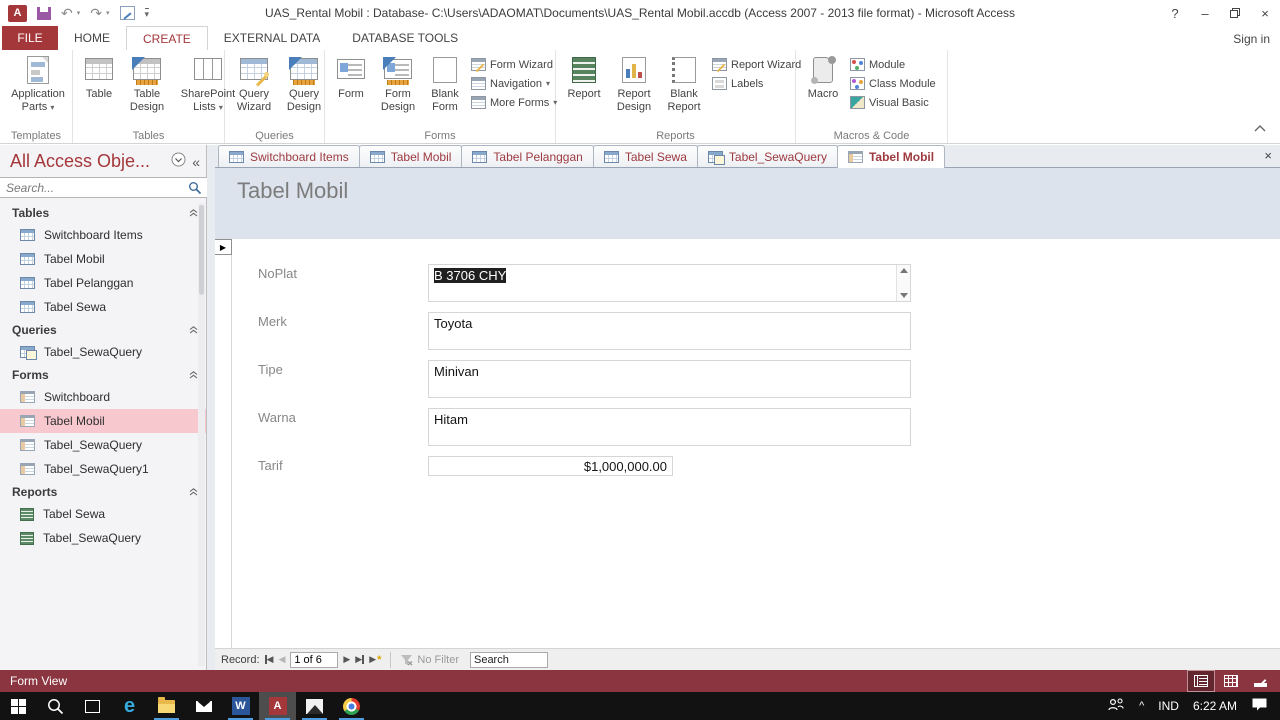 The image size is (1280, 720). What do you see at coordinates (103, 538) in the screenshot?
I see `nav-item-tabel-sewaquery-report: Tabel_SewaQuery` at bounding box center [103, 538].